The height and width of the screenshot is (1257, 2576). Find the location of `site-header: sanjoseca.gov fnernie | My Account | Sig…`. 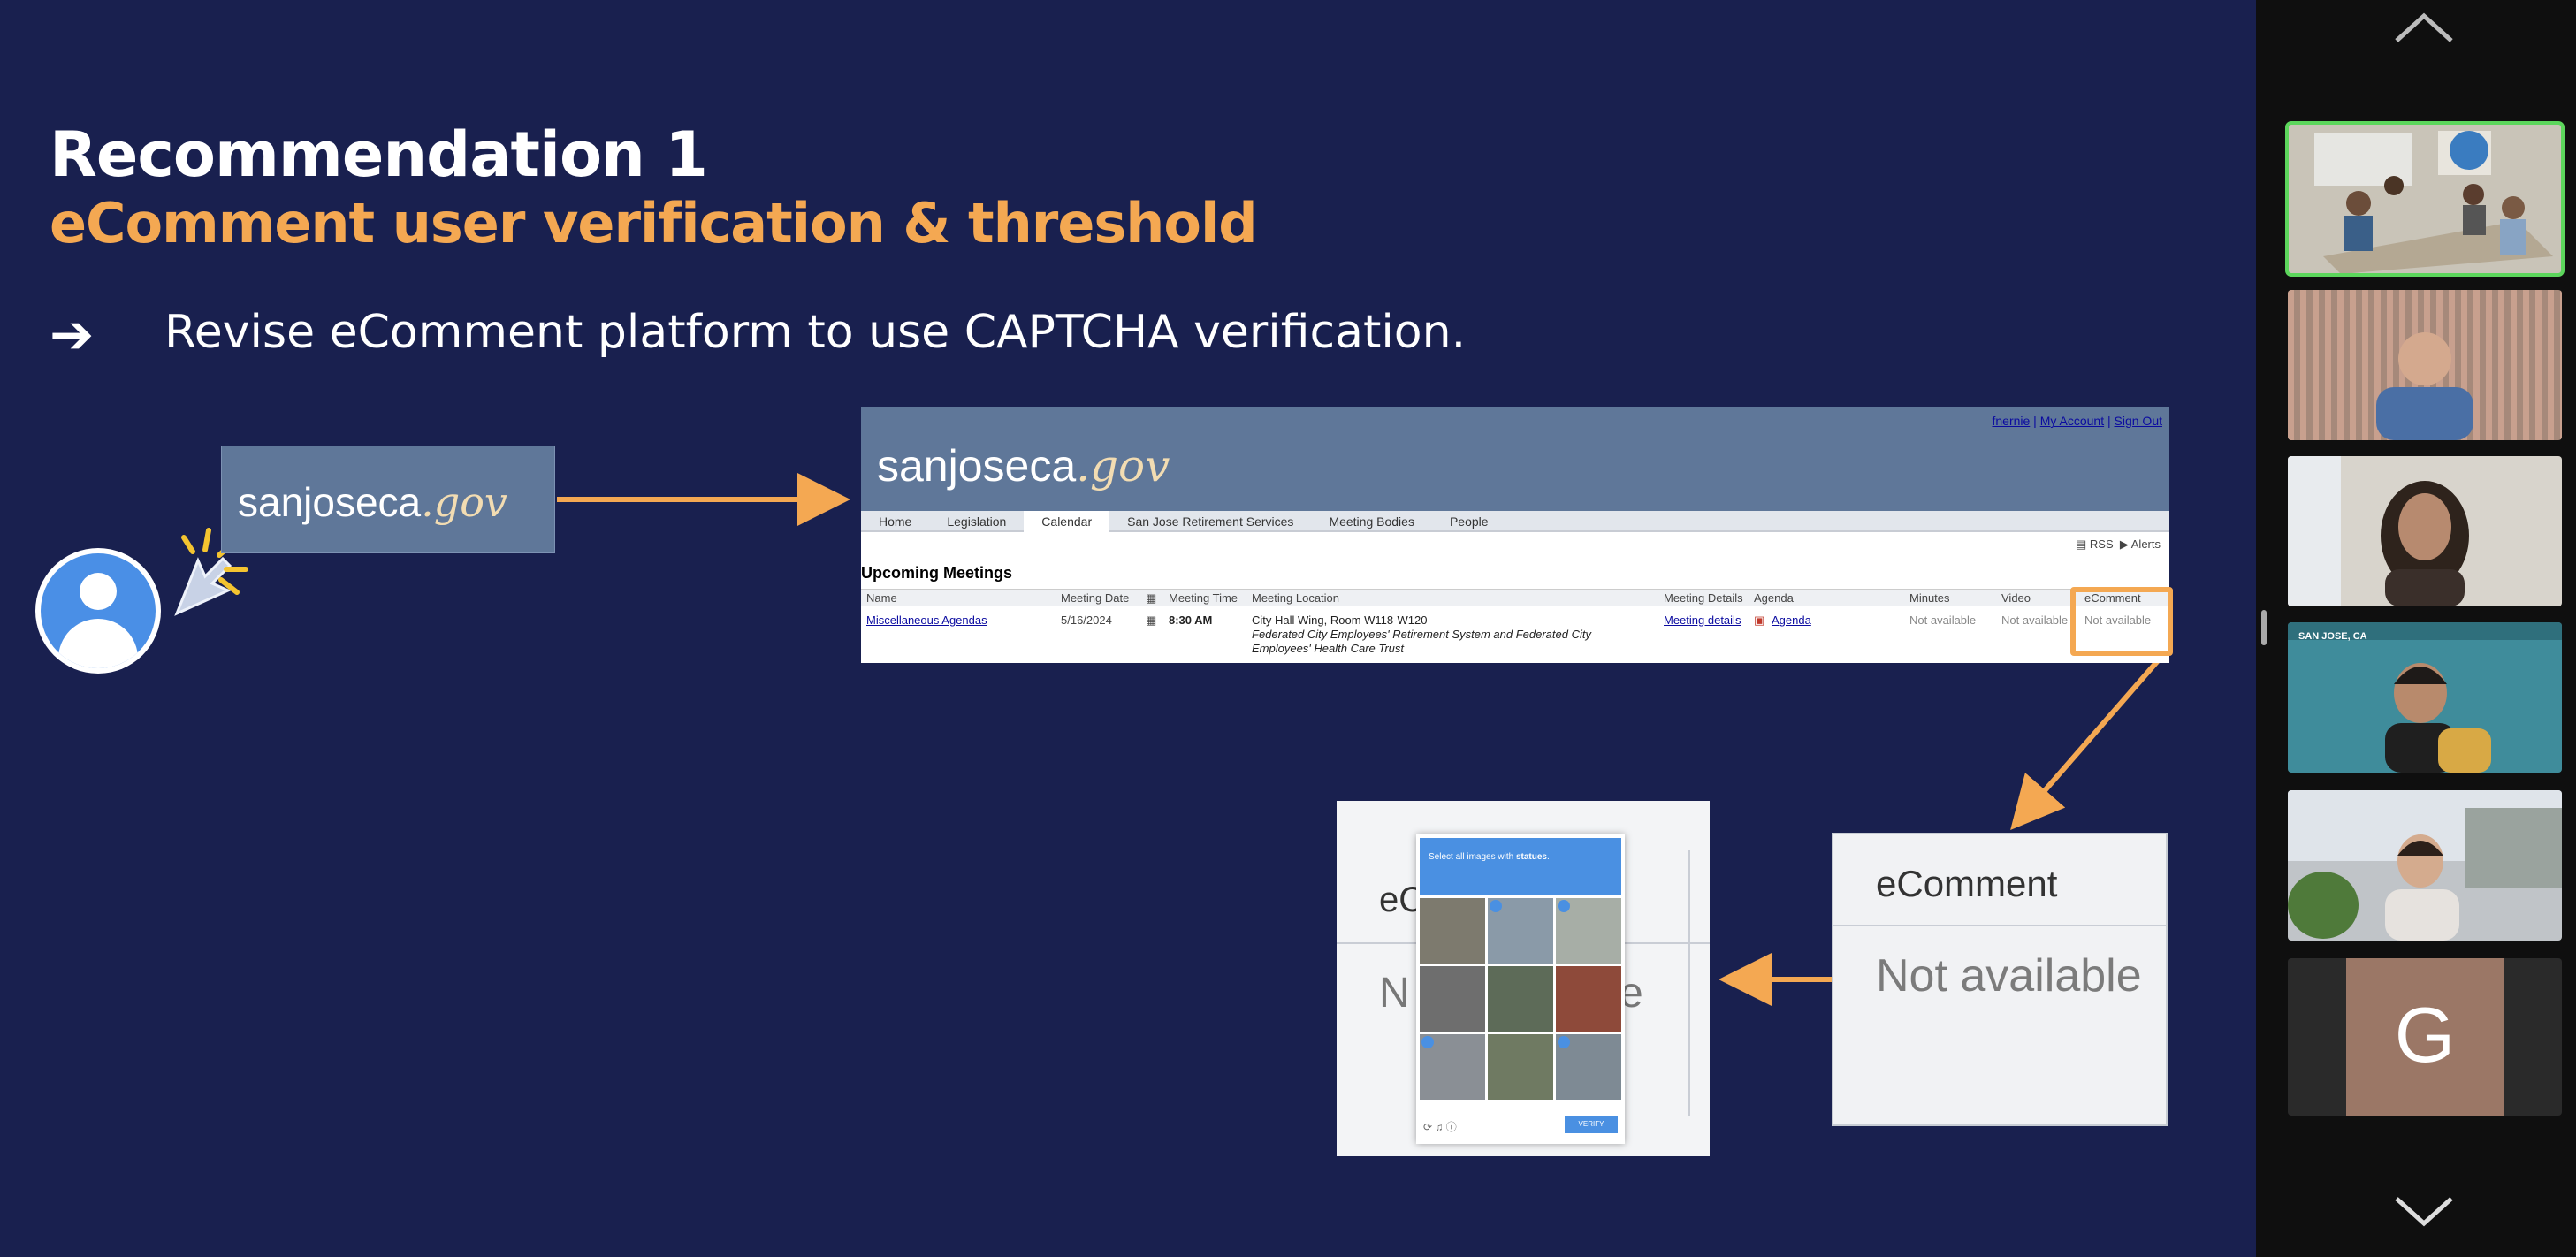

site-header: sanjoseca.gov fnernie | My Account | Sig… is located at coordinates (1515, 459).